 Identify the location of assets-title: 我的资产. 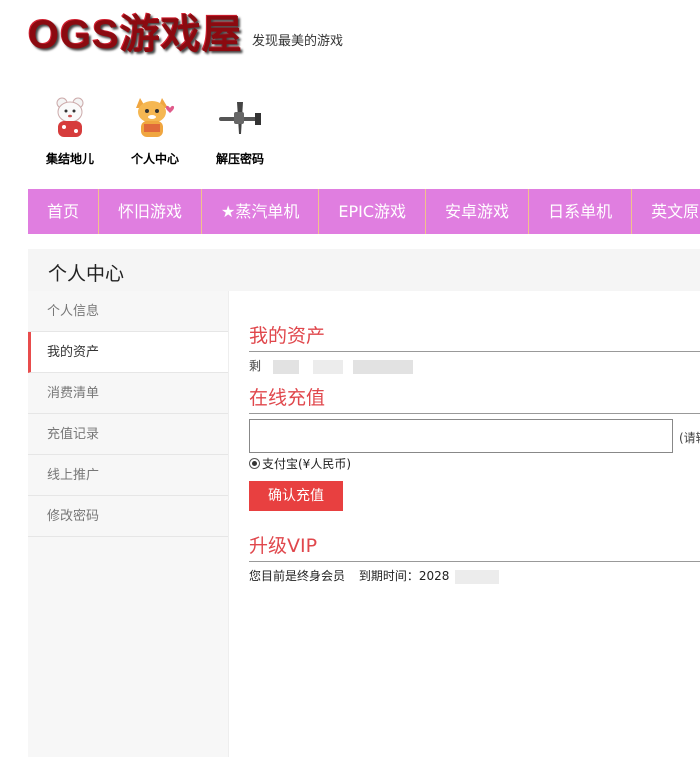
(474, 336).